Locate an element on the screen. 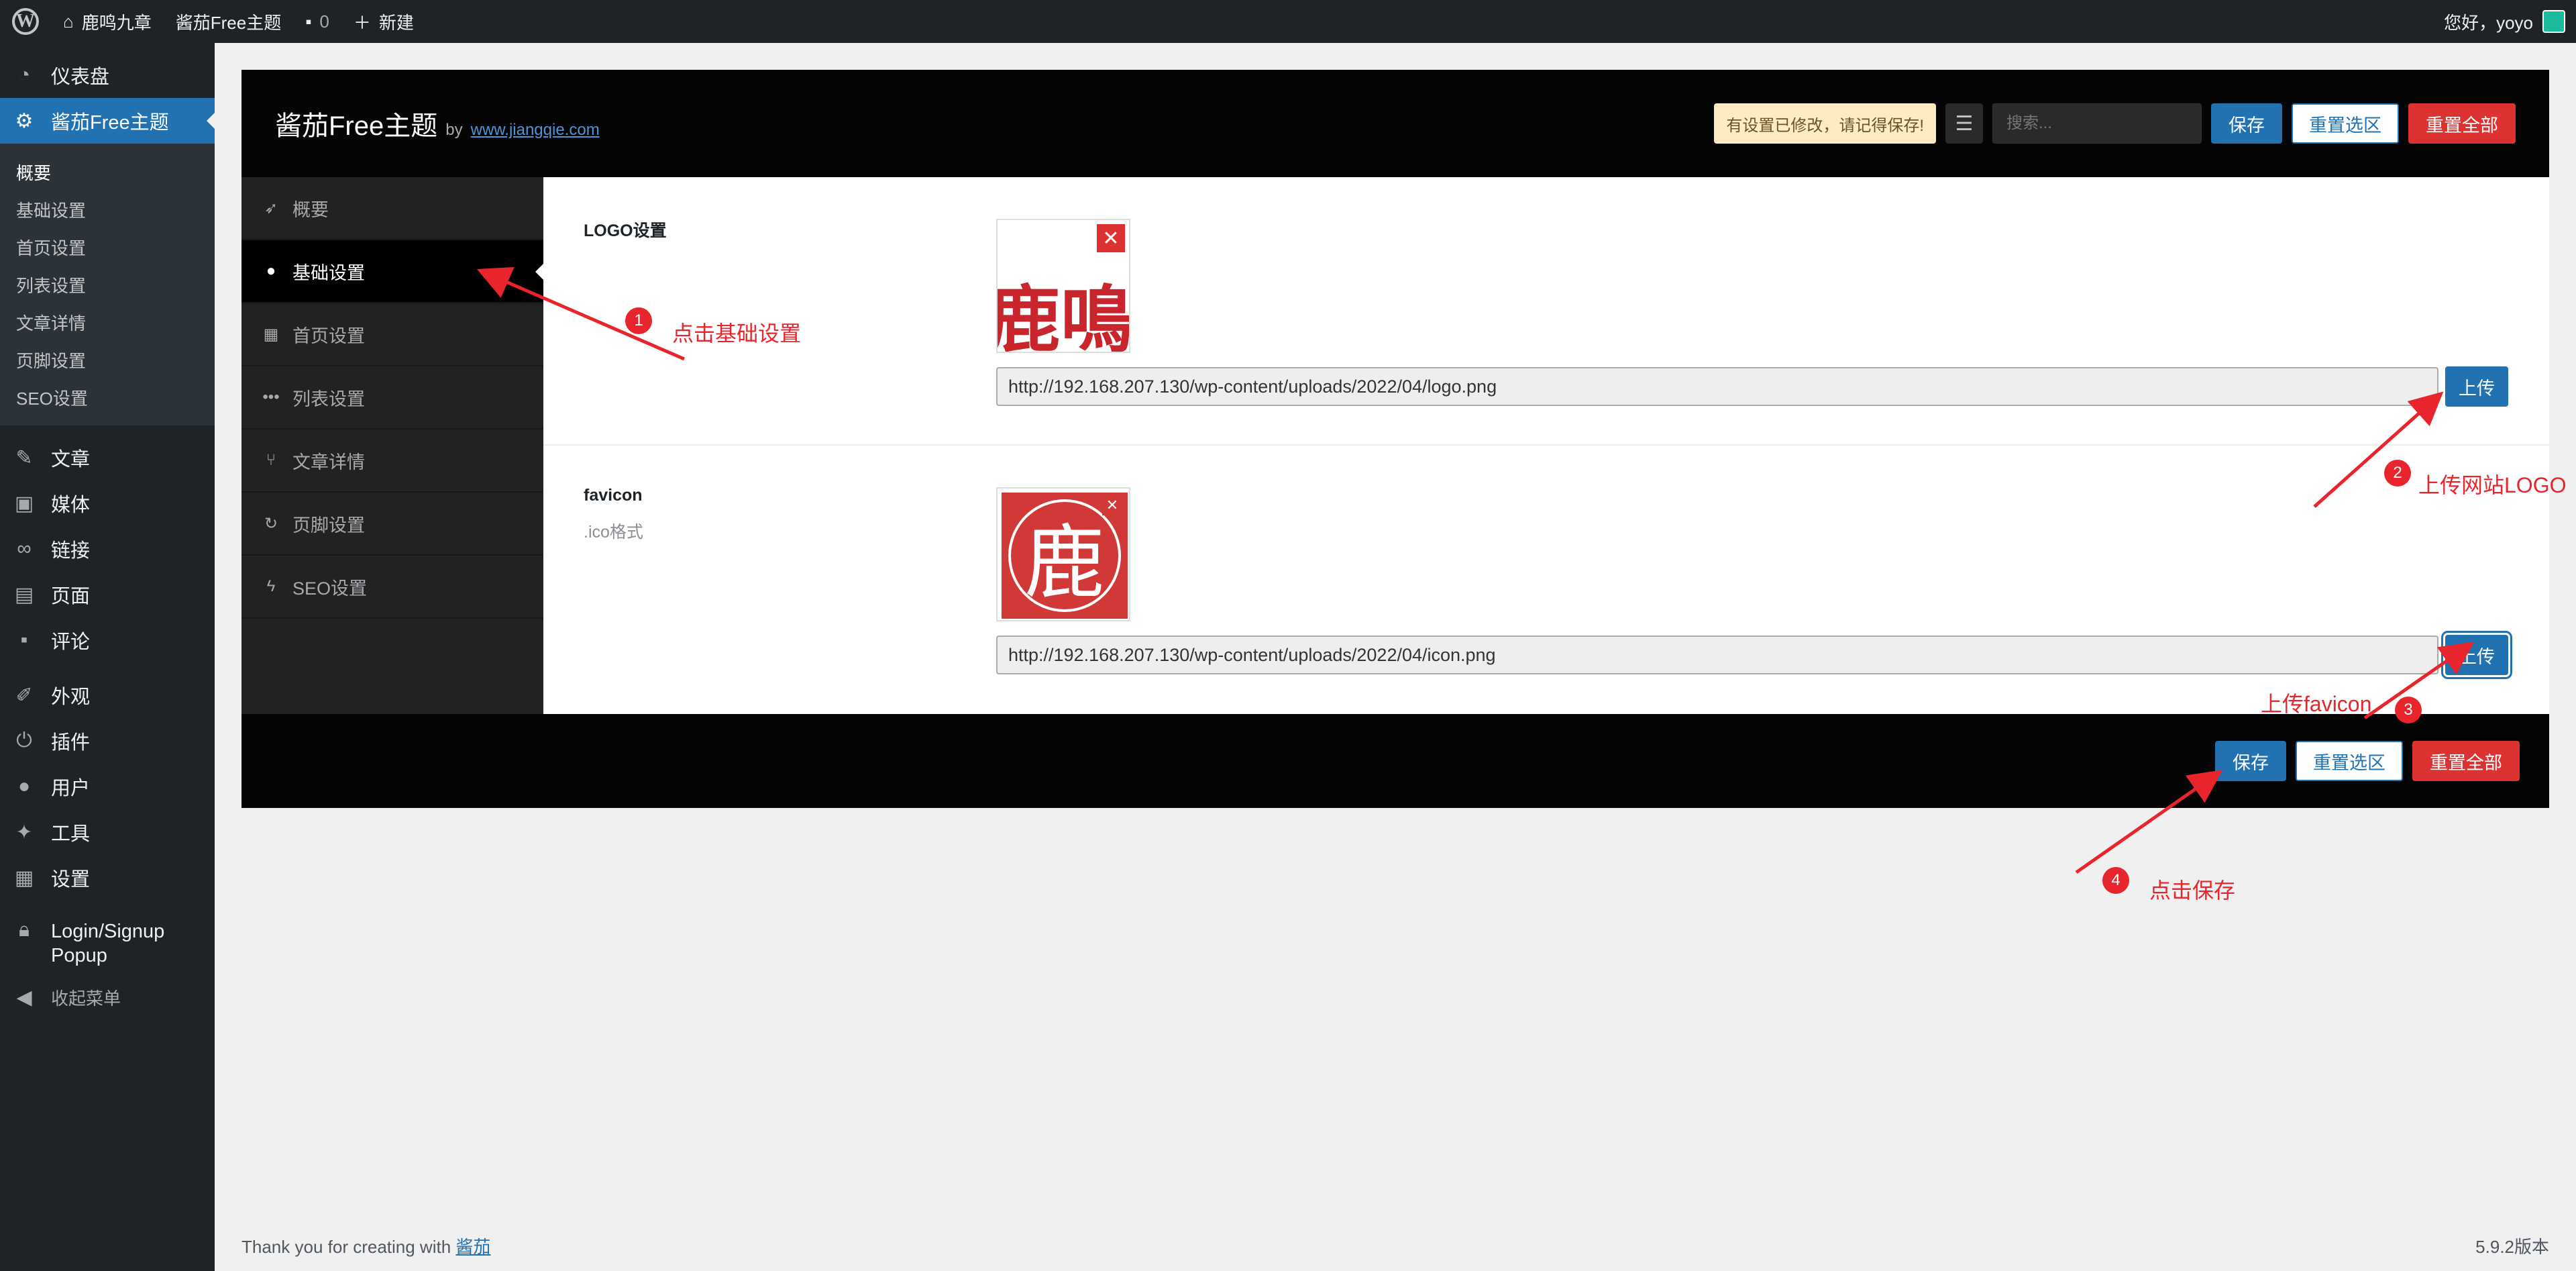 Image resolution: width=2576 pixels, height=1271 pixels. sidebar-item-label: 链接 is located at coordinates (71, 551).